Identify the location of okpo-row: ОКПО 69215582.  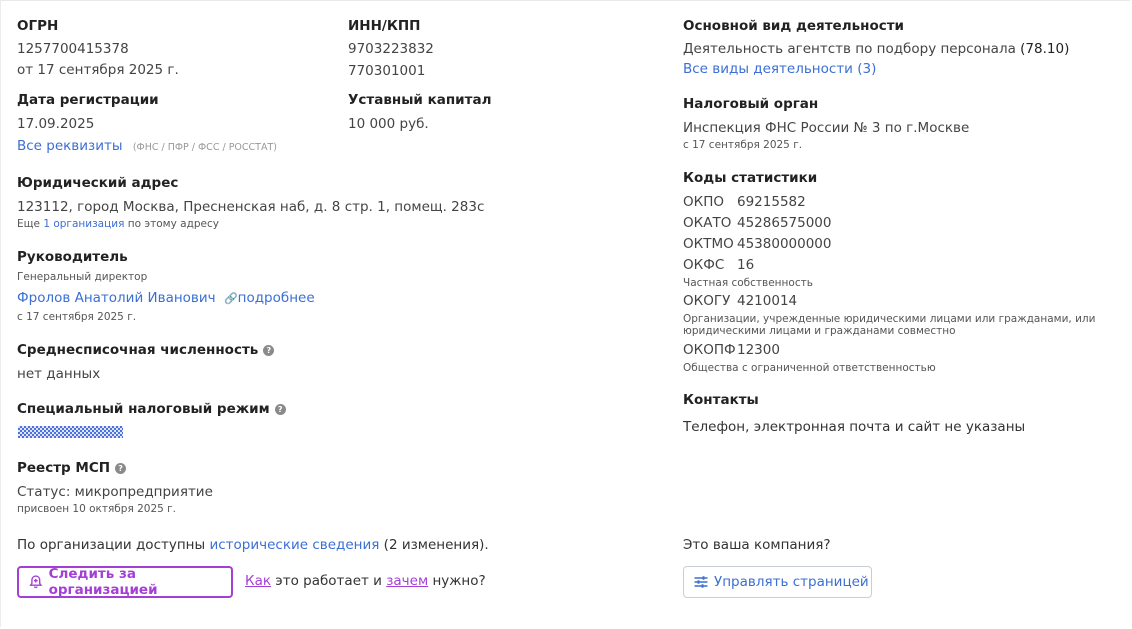
(744, 202).